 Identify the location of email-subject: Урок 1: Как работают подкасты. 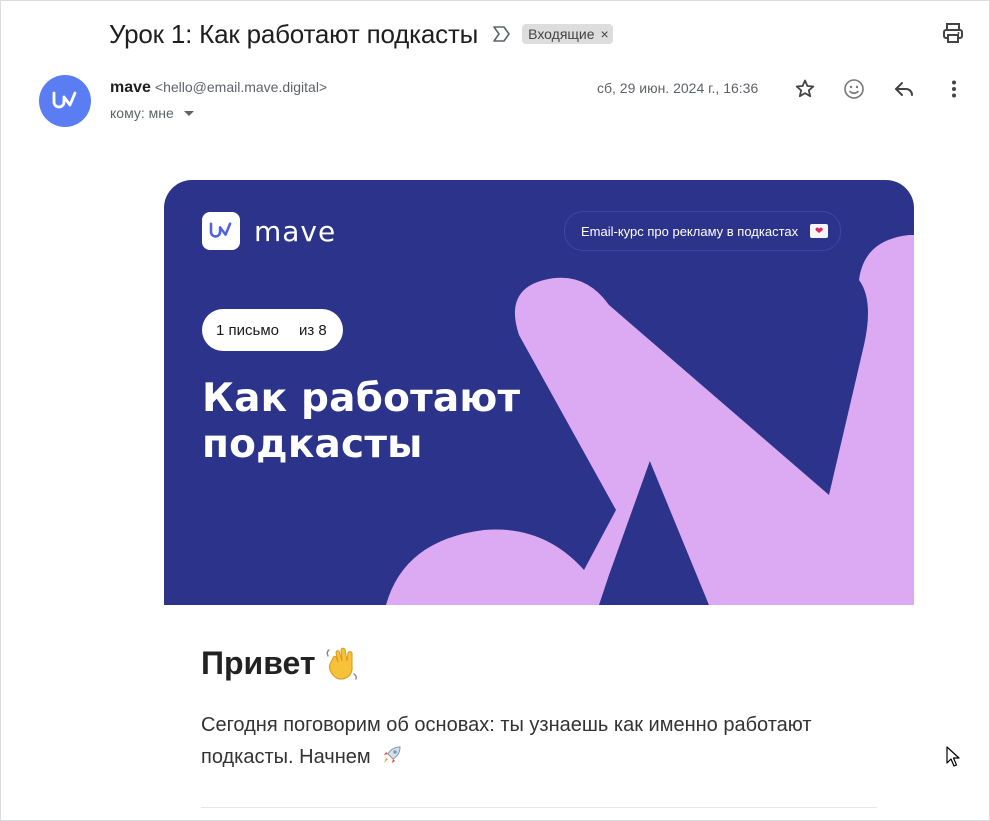
(294, 33).